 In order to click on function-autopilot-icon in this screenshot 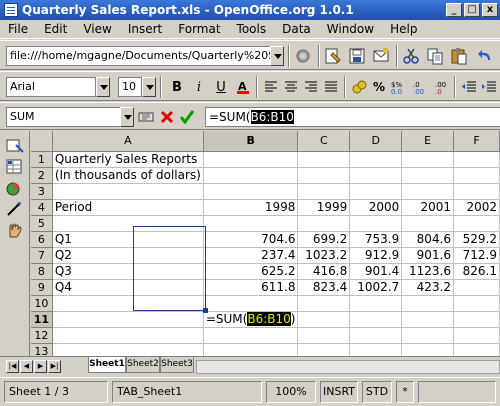, I will do `click(146, 117)`.